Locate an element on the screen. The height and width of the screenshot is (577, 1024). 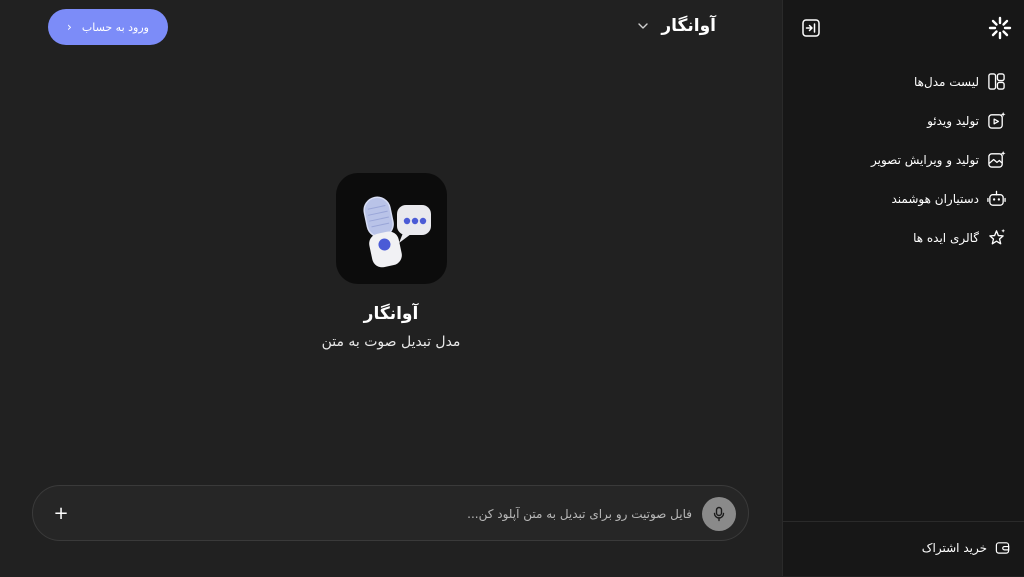
microphone-chat-icon is located at coordinates (391, 228).